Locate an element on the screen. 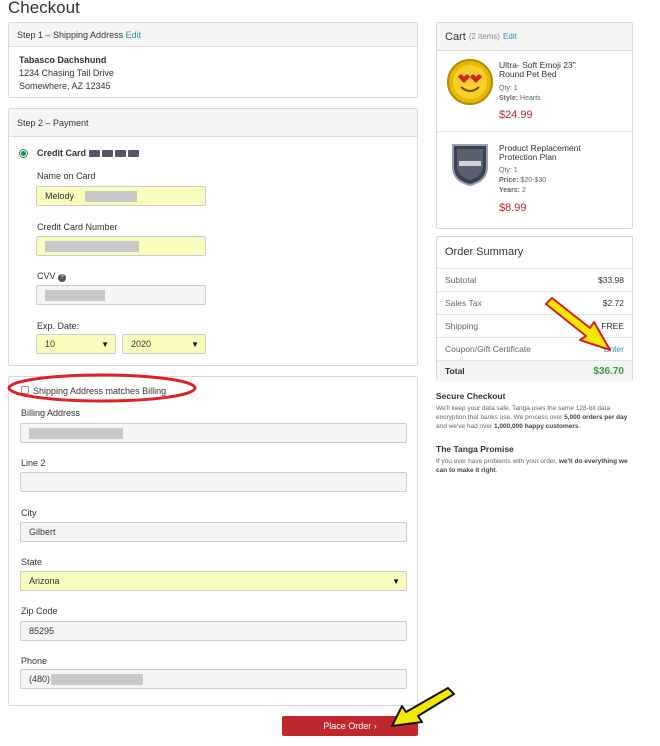 The image size is (660, 746). state-select: Arizona ▼ is located at coordinates (213, 581).